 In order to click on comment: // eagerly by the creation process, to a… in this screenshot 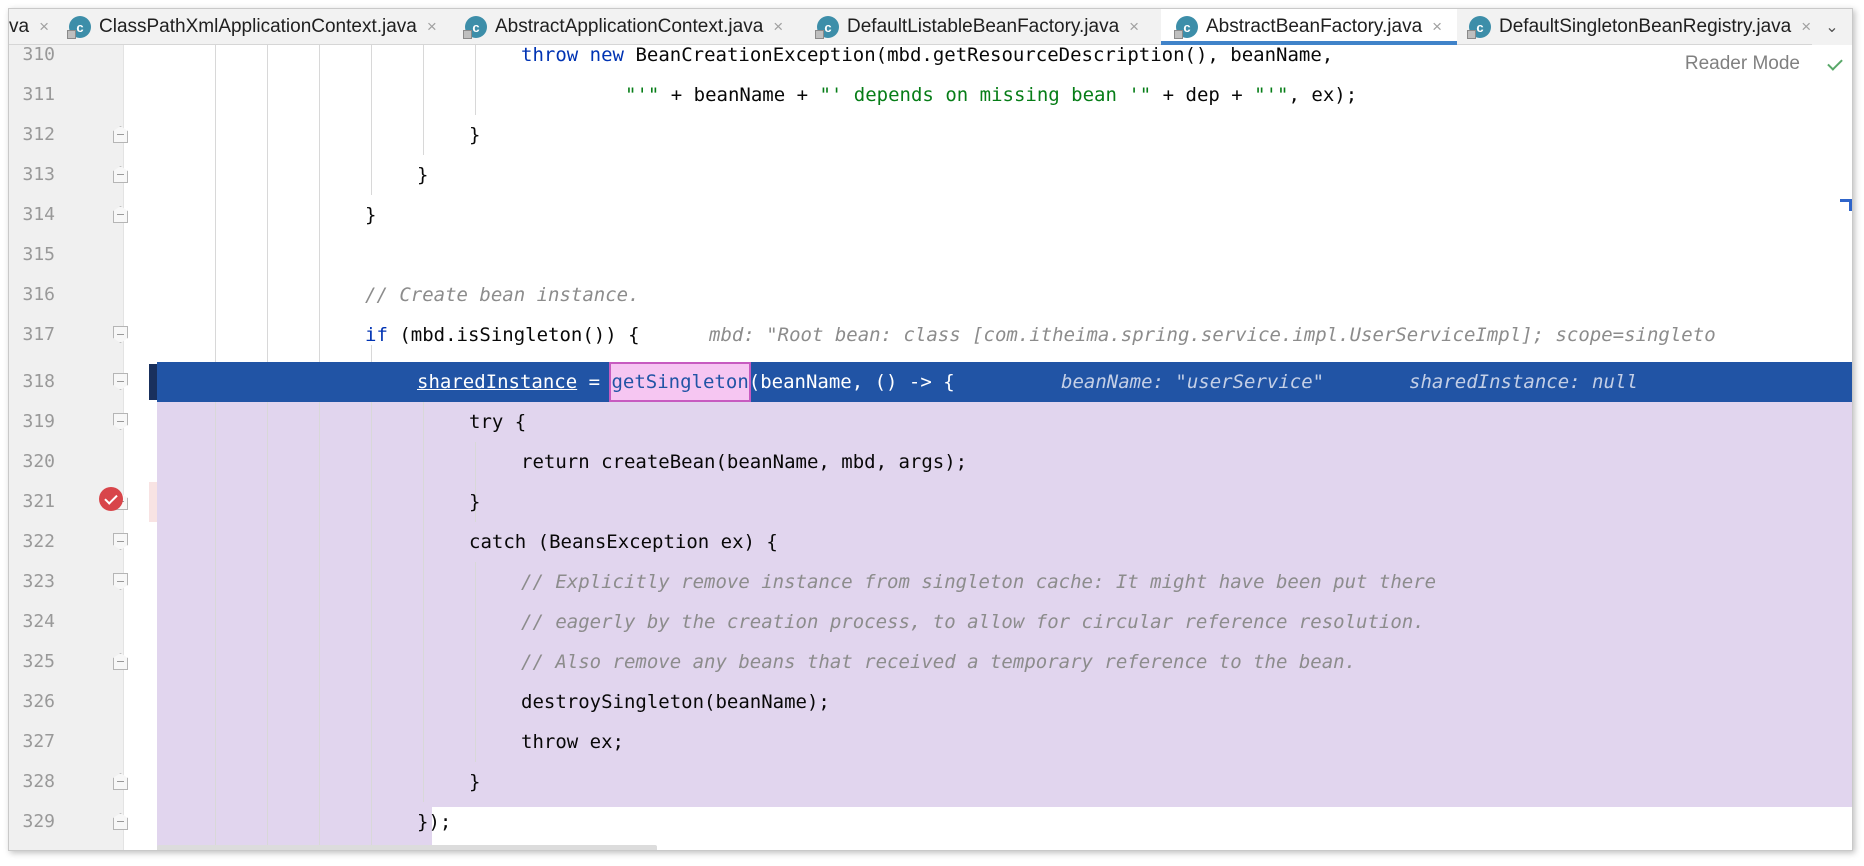, I will do `click(973, 622)`.